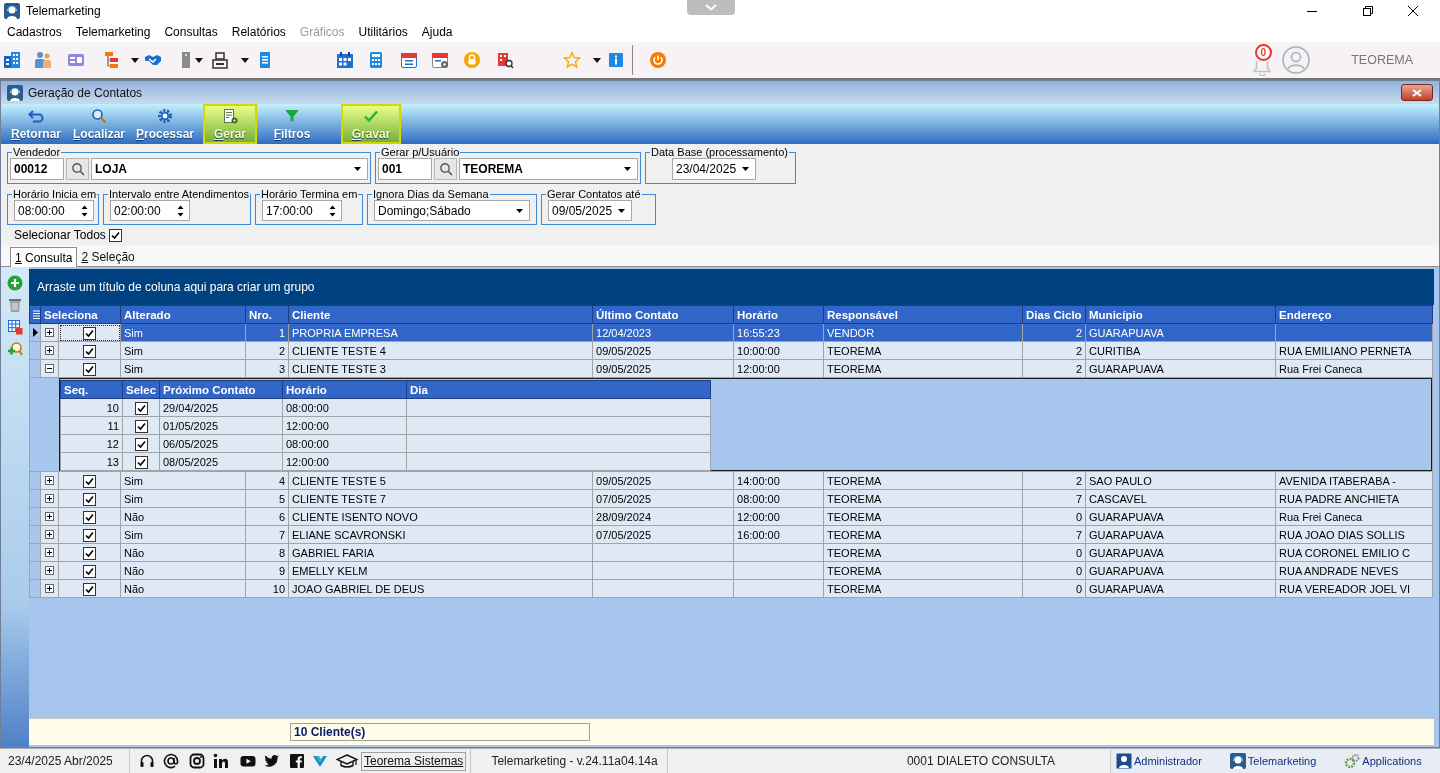 Image resolution: width=1440 pixels, height=773 pixels. What do you see at coordinates (12, 60) in the screenshot?
I see `building-icon` at bounding box center [12, 60].